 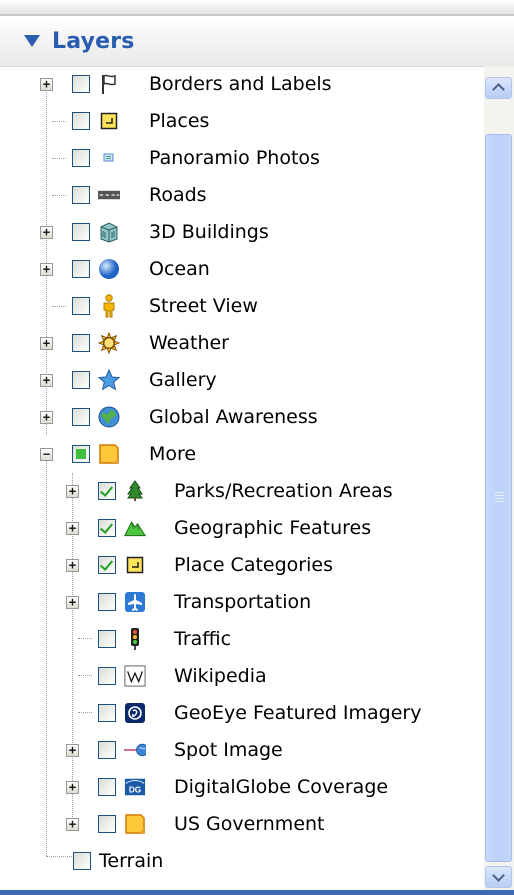 I want to click on layer-row: + US Government, so click(x=242, y=824).